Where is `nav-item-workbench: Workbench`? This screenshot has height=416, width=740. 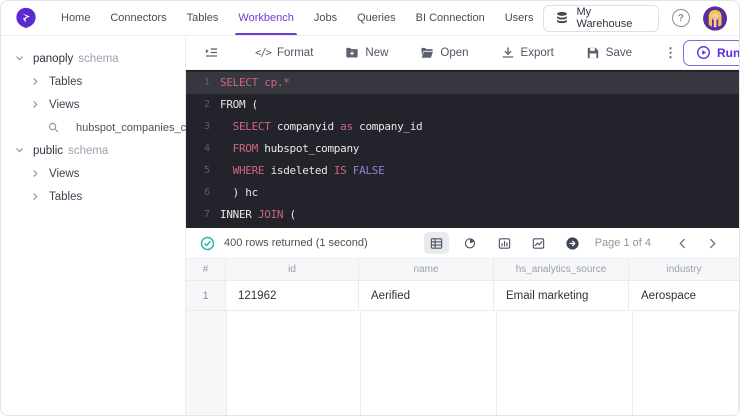 nav-item-workbench: Workbench is located at coordinates (265, 18).